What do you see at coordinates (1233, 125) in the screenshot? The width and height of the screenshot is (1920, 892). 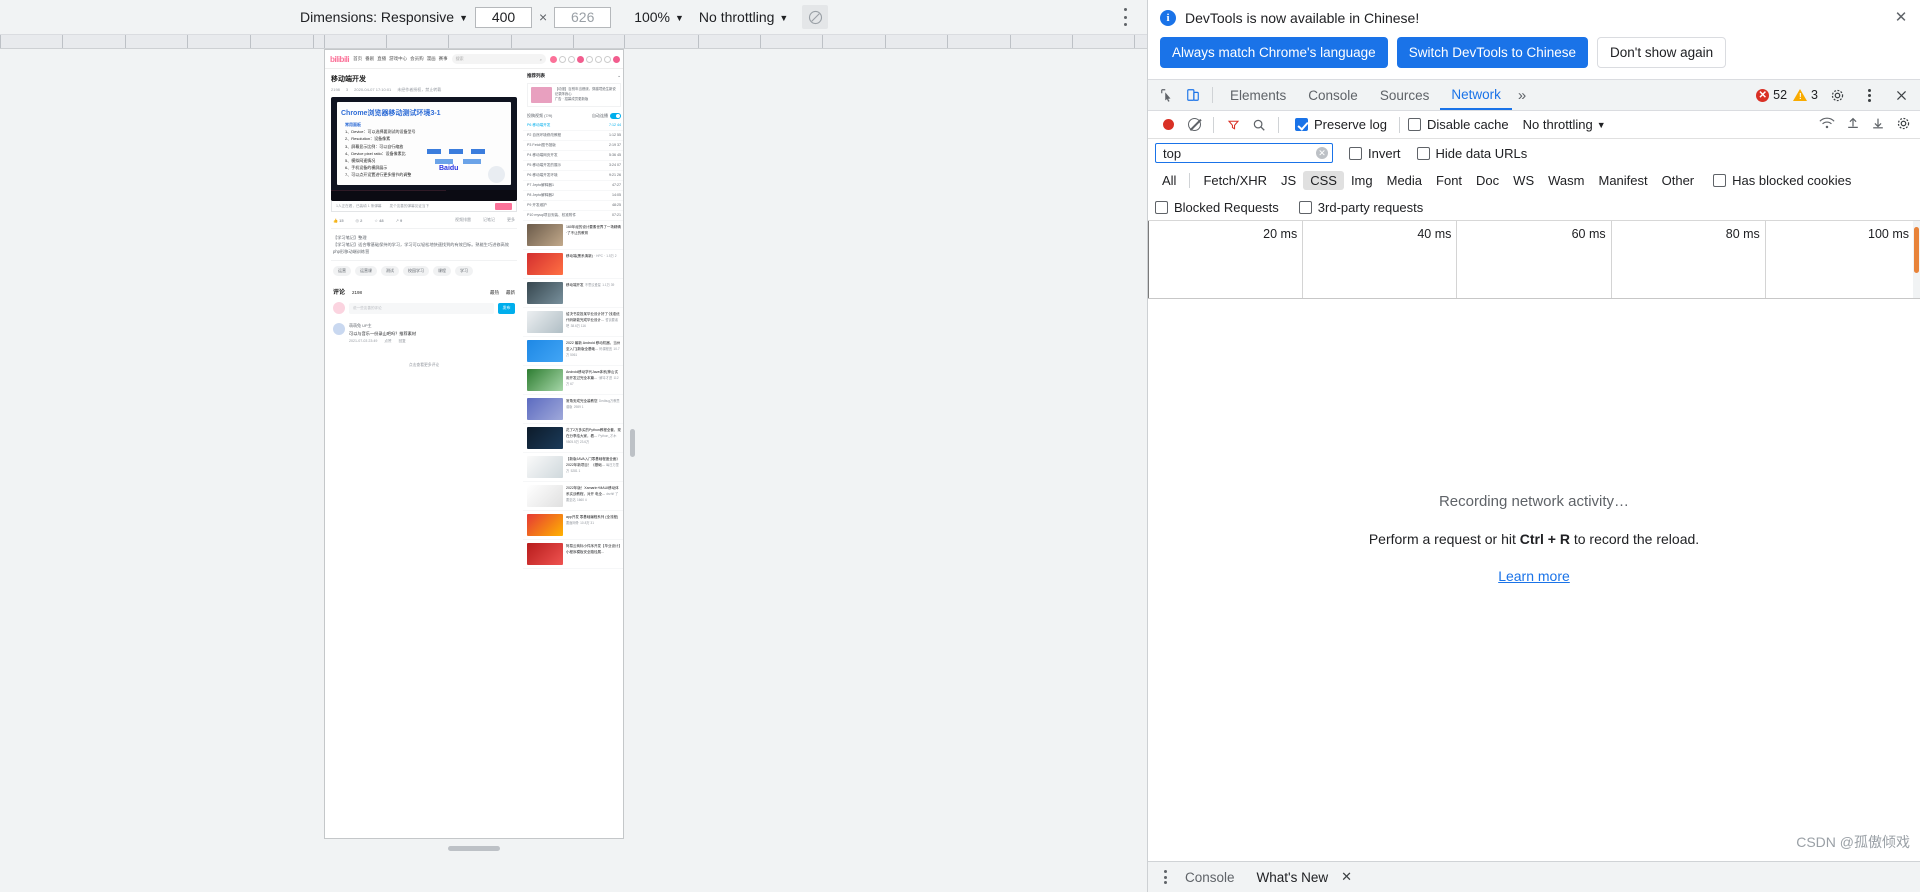 I see `filter-icon` at bounding box center [1233, 125].